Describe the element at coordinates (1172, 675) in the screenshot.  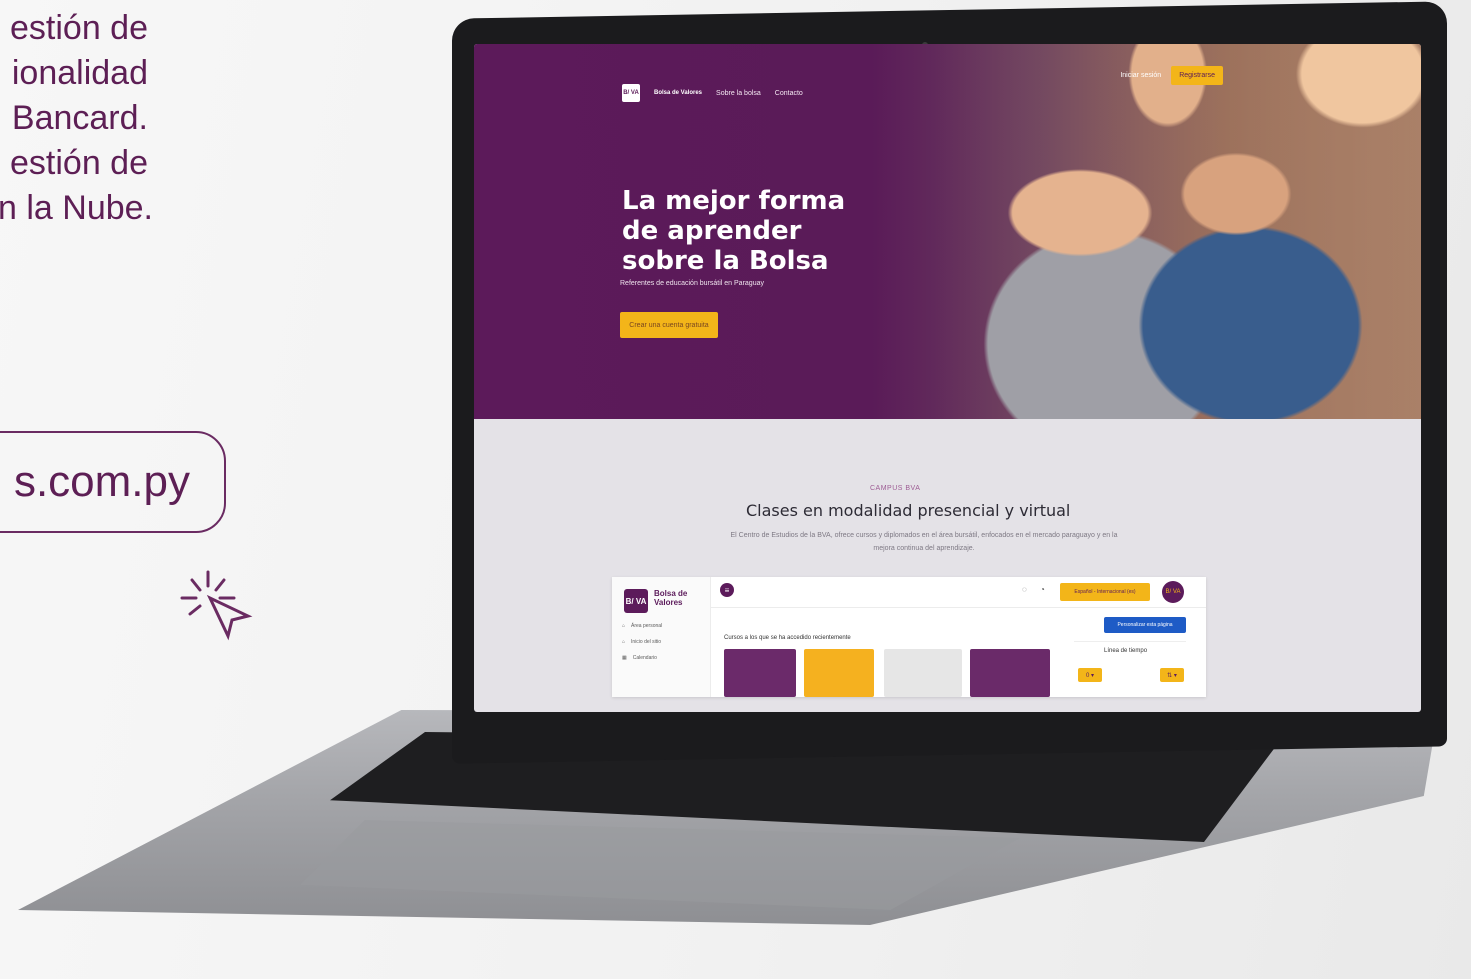
I see `timeline-sort-button: ⇅ ▾` at that location.